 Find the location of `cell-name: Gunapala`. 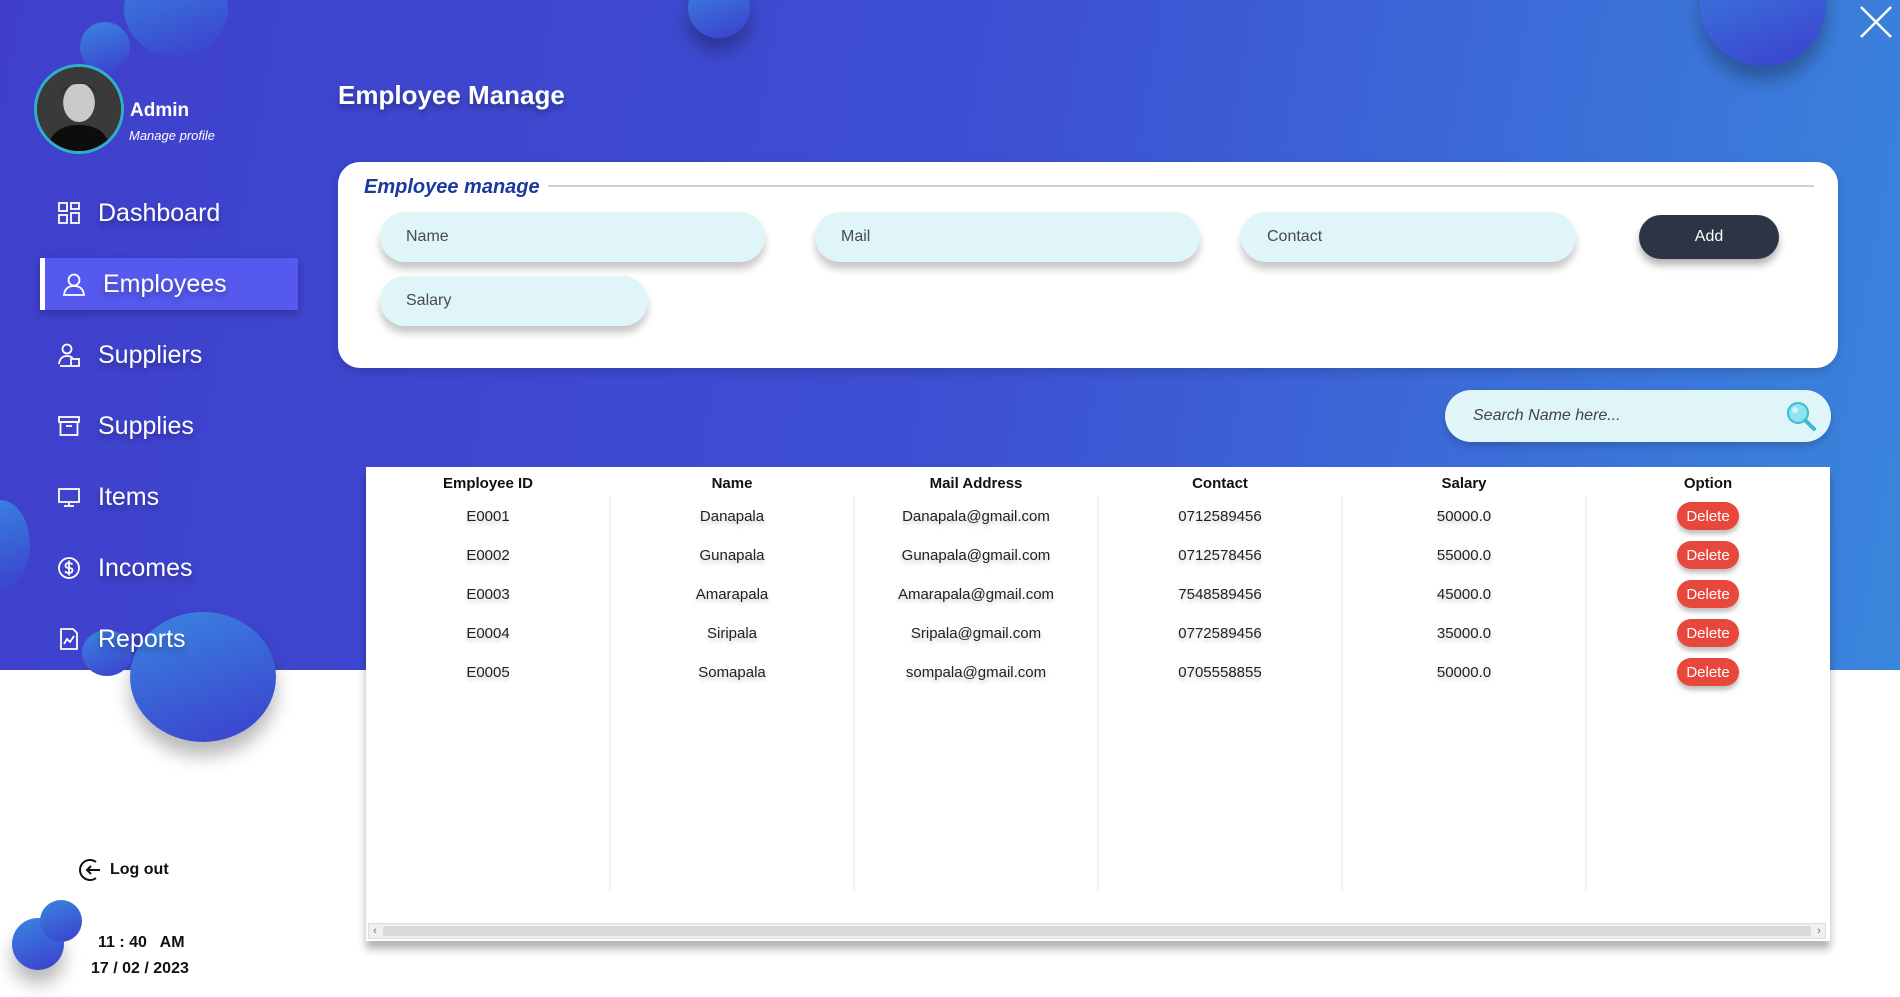

cell-name: Gunapala is located at coordinates (732, 555).